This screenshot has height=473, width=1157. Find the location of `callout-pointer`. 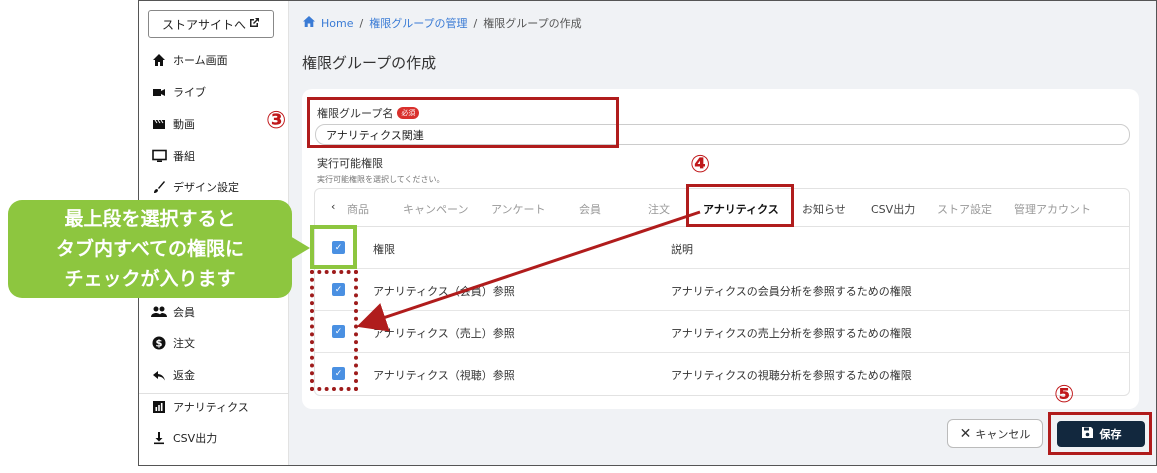

callout-pointer is located at coordinates (300, 248).